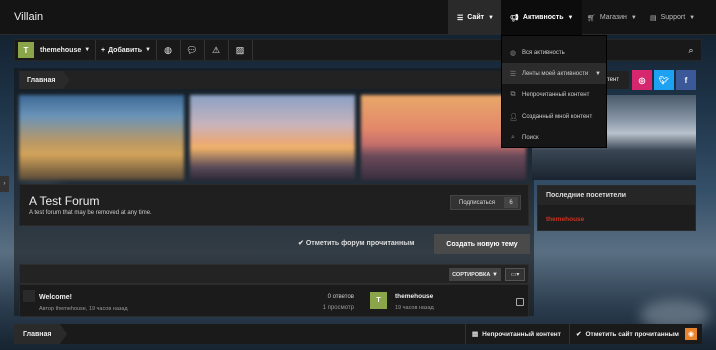 The height and width of the screenshot is (350, 716). I want to click on thread-checkbox, so click(520, 302).